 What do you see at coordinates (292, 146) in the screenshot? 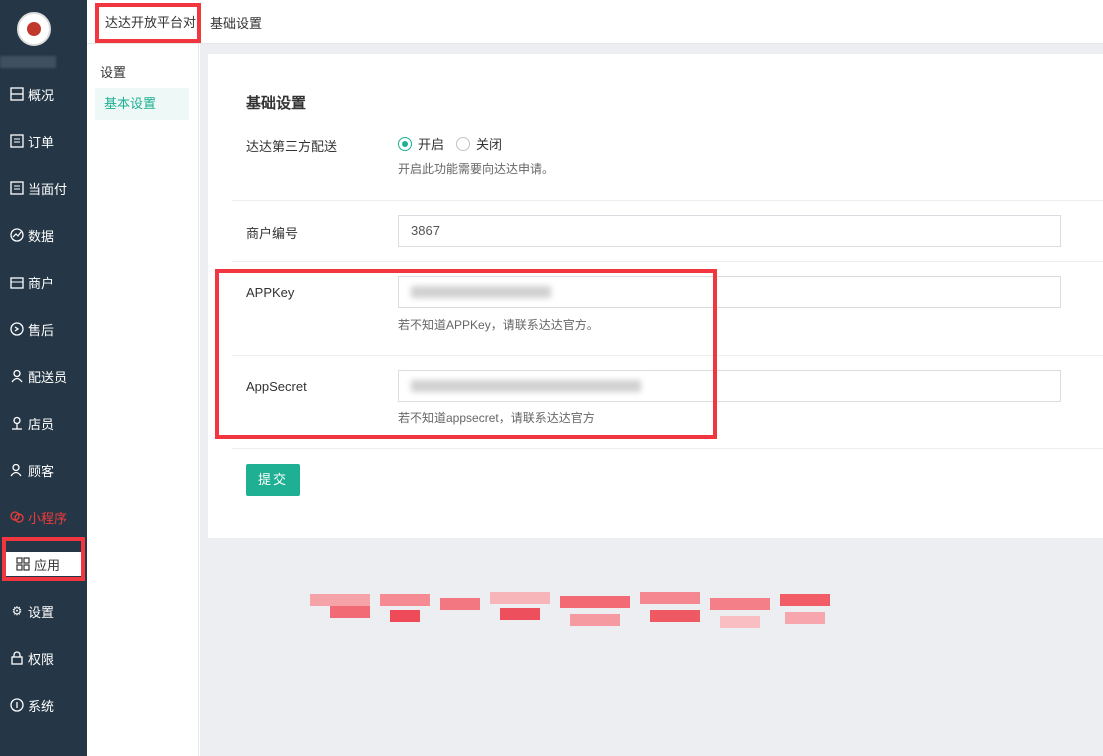
I see `delivery-label: 达达第三方配送` at bounding box center [292, 146].